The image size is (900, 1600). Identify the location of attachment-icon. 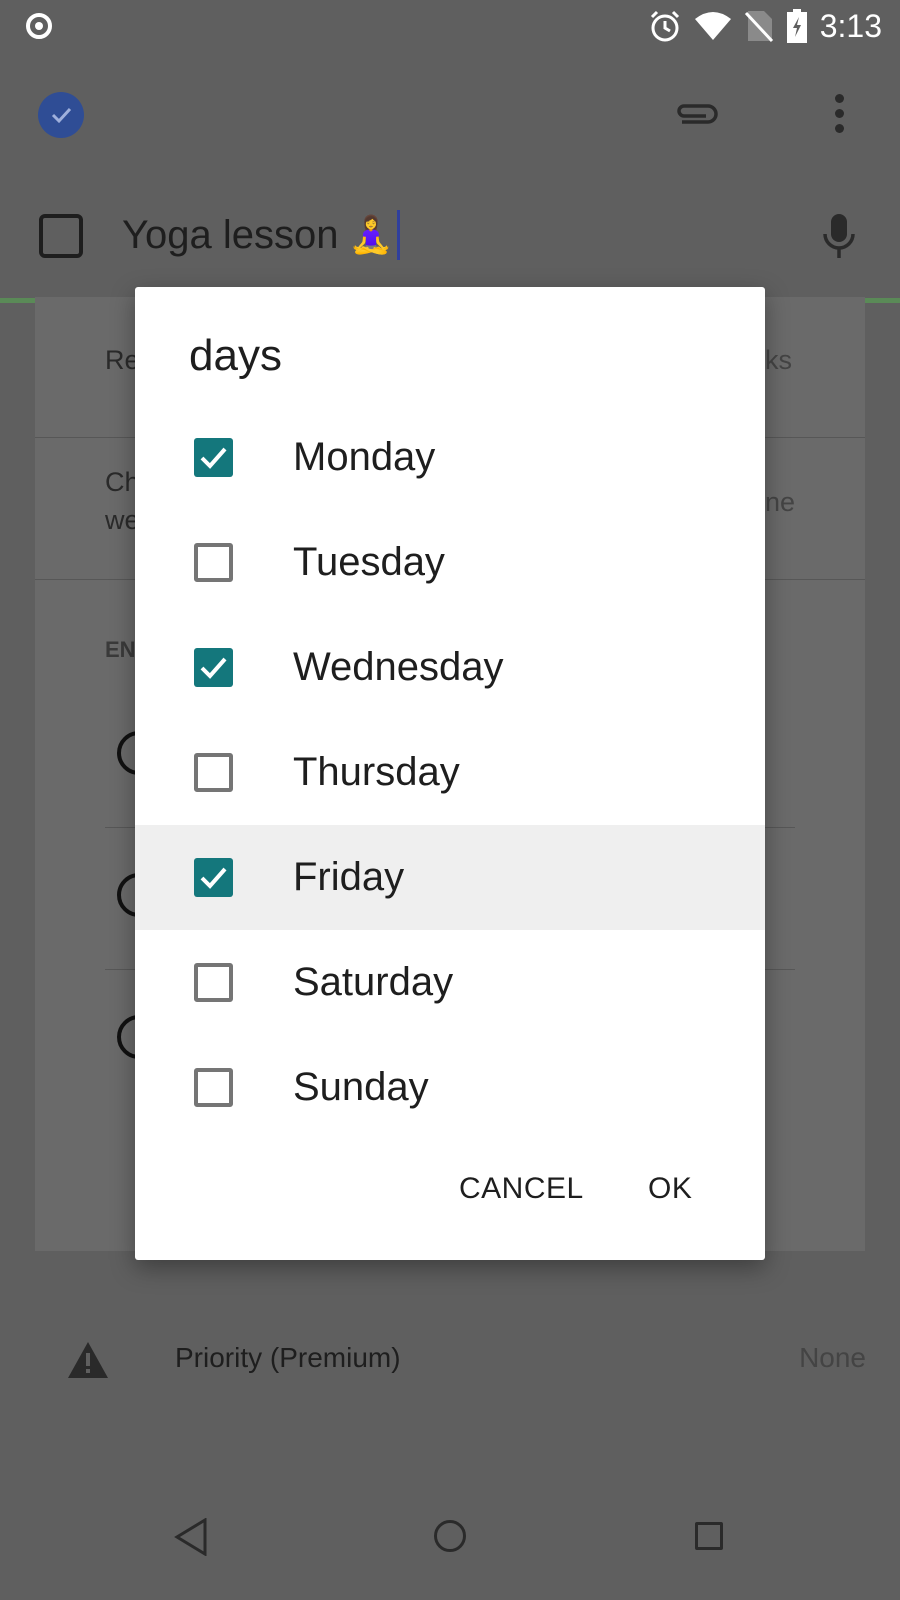
(696, 112).